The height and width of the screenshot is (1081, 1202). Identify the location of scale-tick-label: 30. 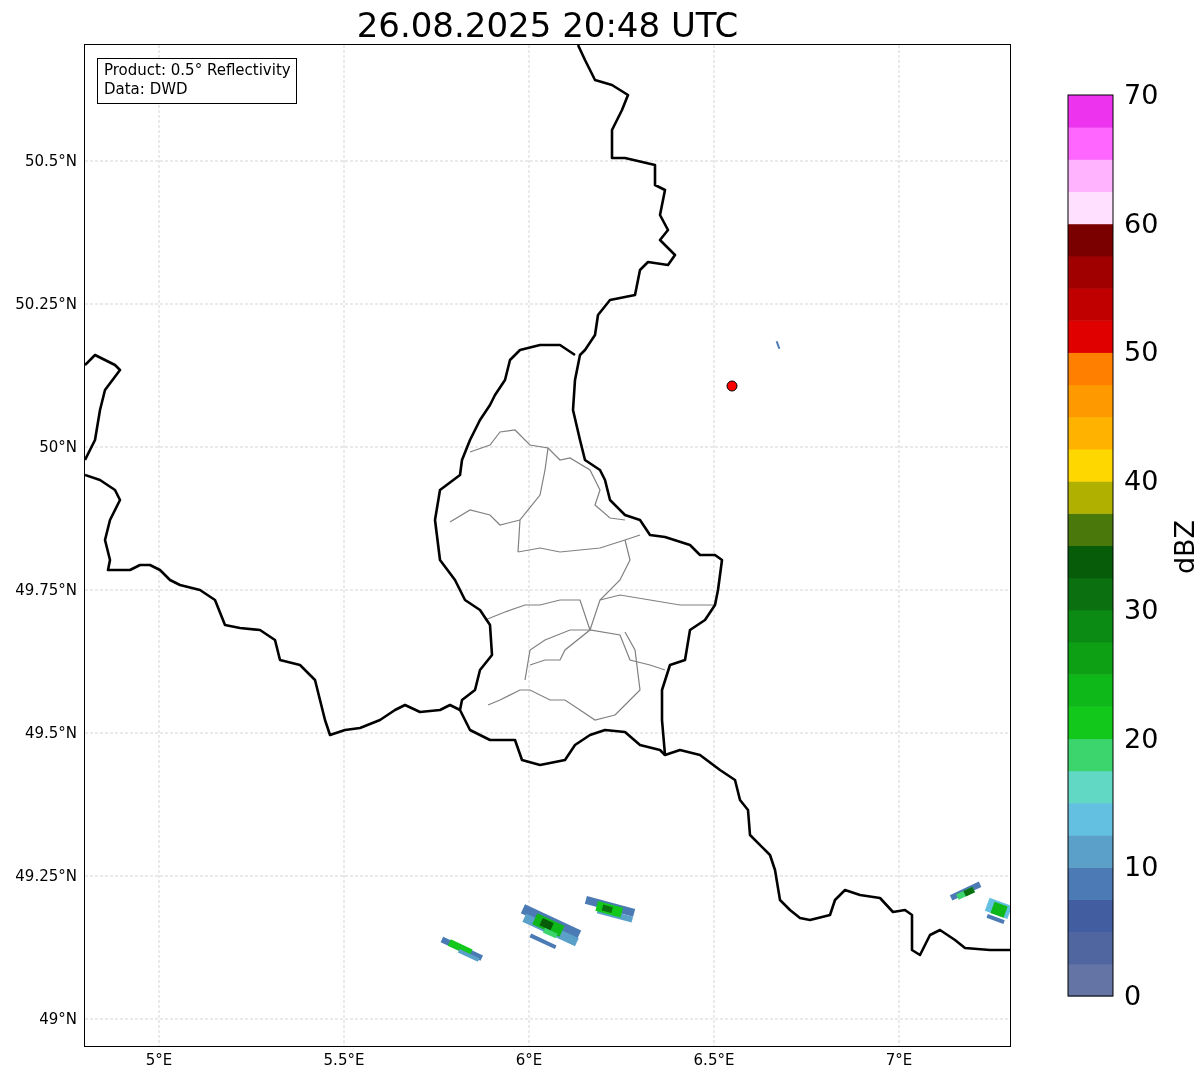
(1141, 609).